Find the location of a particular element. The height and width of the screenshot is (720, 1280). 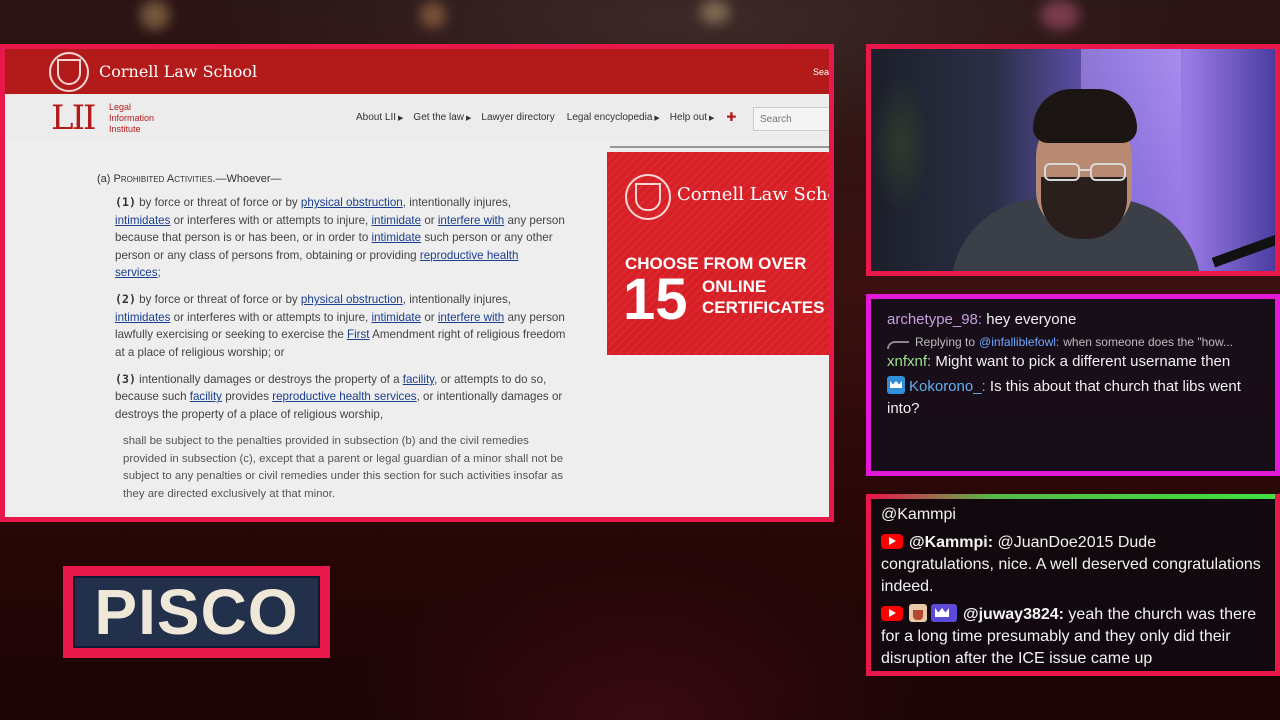

chat-accent-bar is located at coordinates (1073, 496).